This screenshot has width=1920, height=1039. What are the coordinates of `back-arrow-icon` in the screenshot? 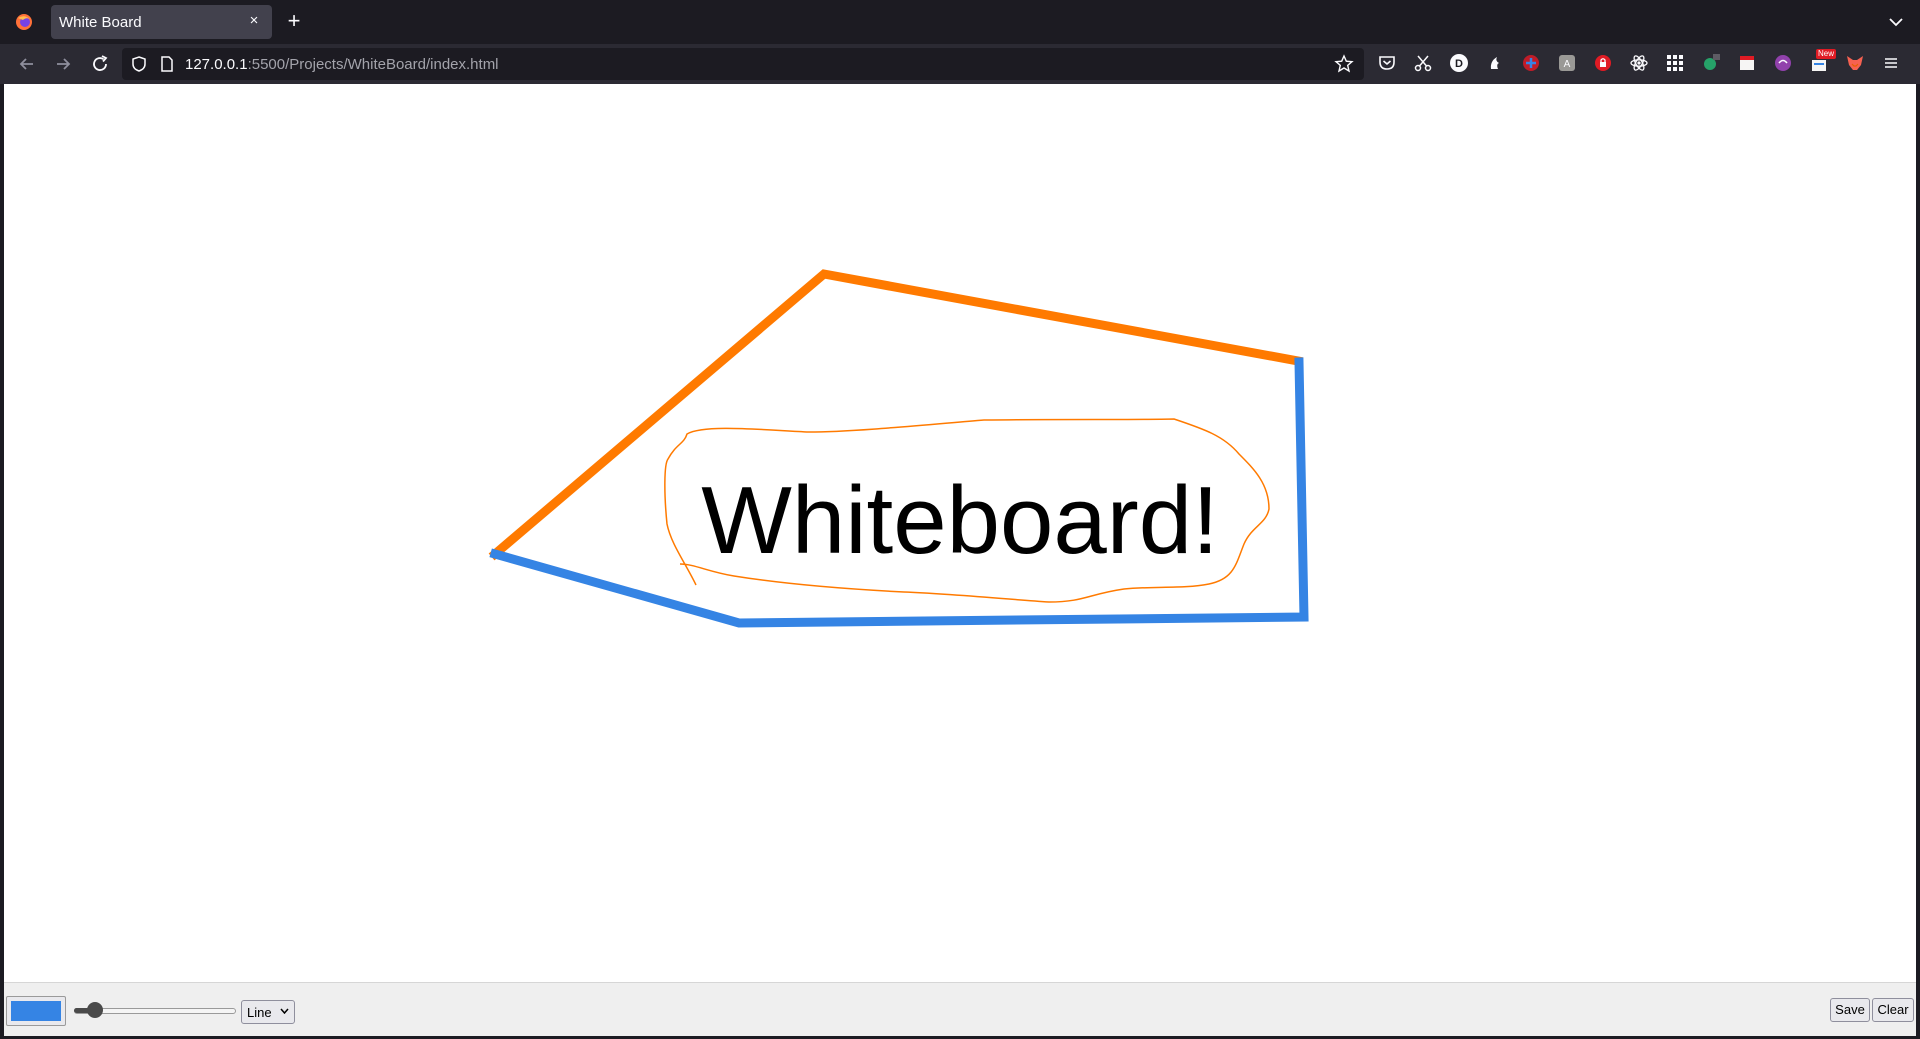 It's located at (27, 64).